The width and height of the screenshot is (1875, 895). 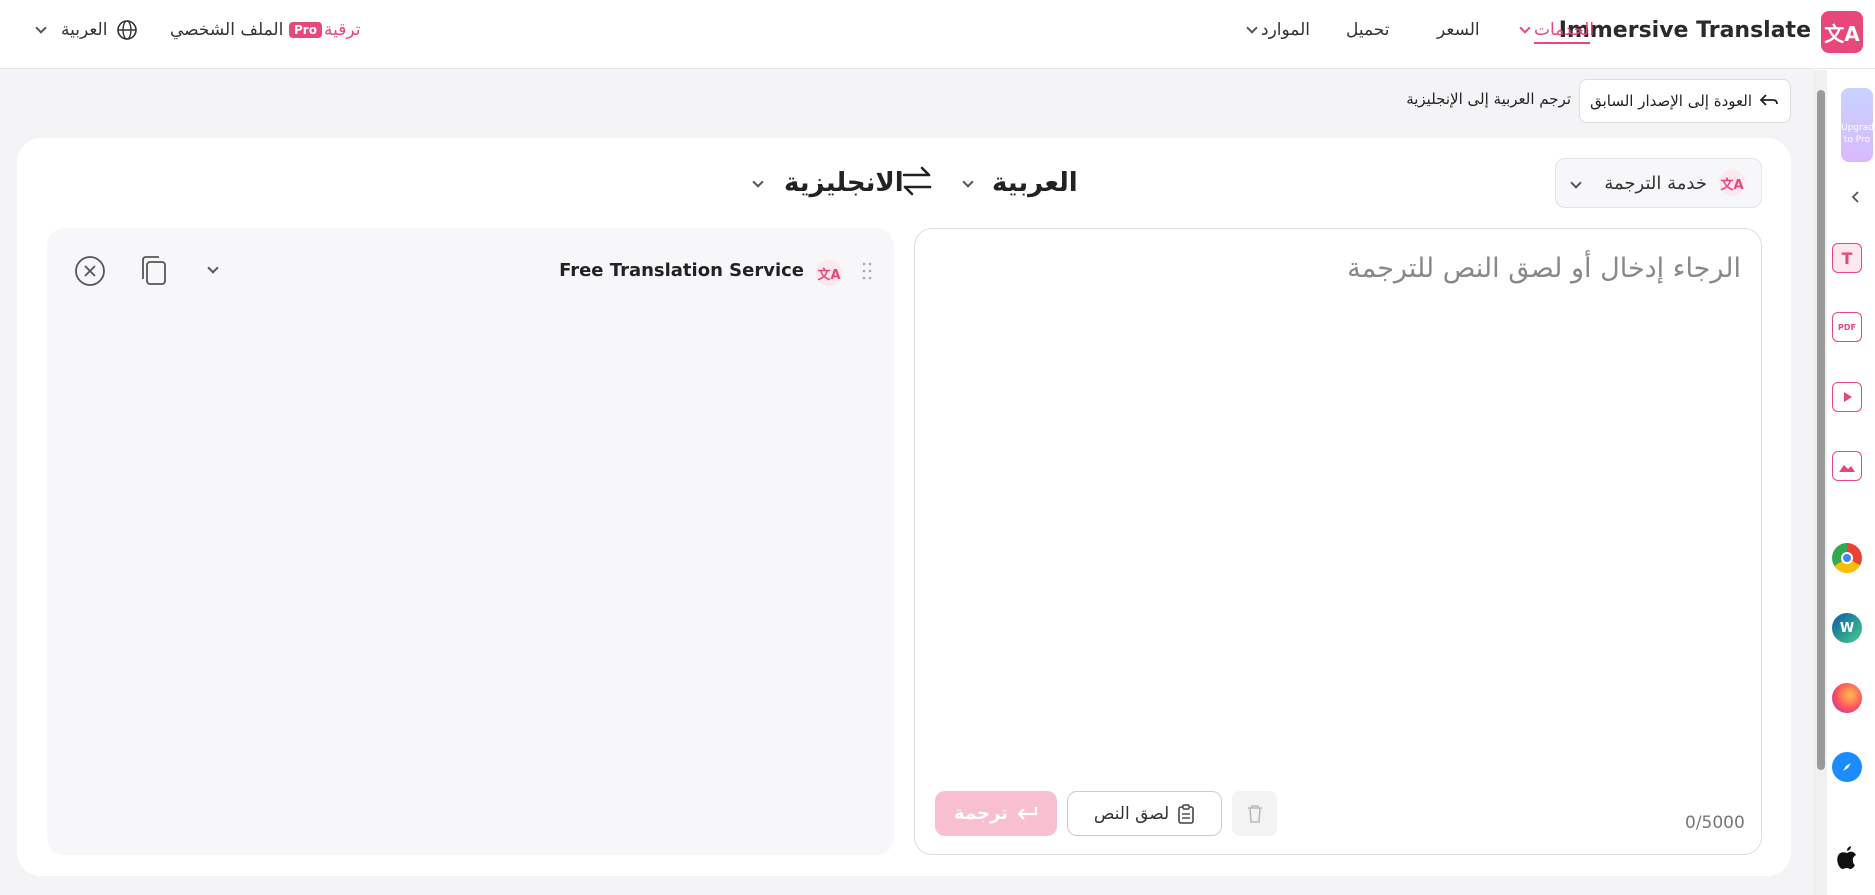 I want to click on upgrade-to-pro-tab: Upgrade to Pro, so click(x=1857, y=125).